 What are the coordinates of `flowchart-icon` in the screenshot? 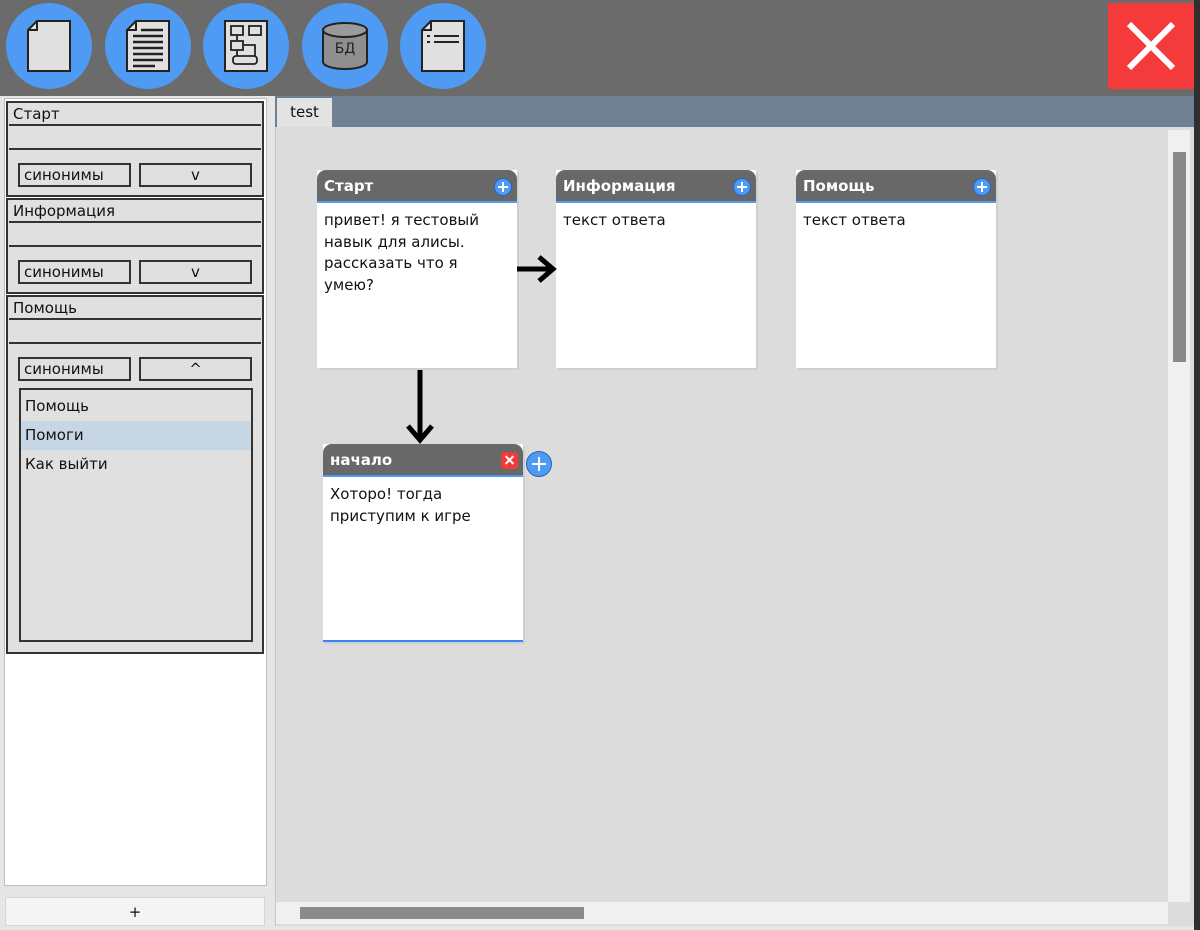 It's located at (246, 46).